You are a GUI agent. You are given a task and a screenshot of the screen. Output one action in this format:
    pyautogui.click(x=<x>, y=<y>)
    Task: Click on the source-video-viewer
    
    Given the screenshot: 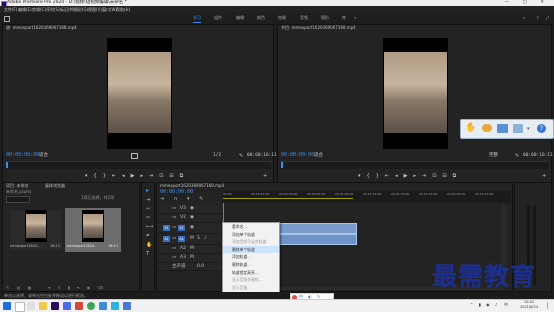 What is the action you would take?
    pyautogui.click(x=139, y=93)
    